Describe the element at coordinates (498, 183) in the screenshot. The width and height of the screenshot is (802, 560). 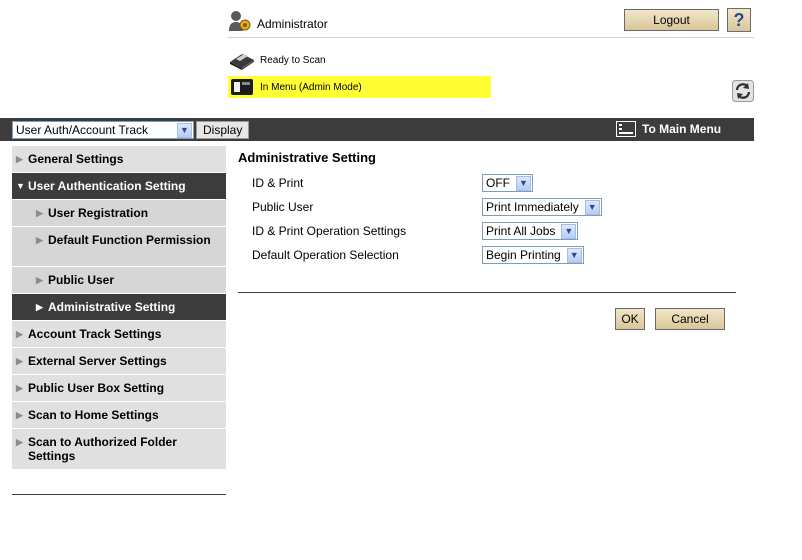
I see `select-value: OFF` at that location.